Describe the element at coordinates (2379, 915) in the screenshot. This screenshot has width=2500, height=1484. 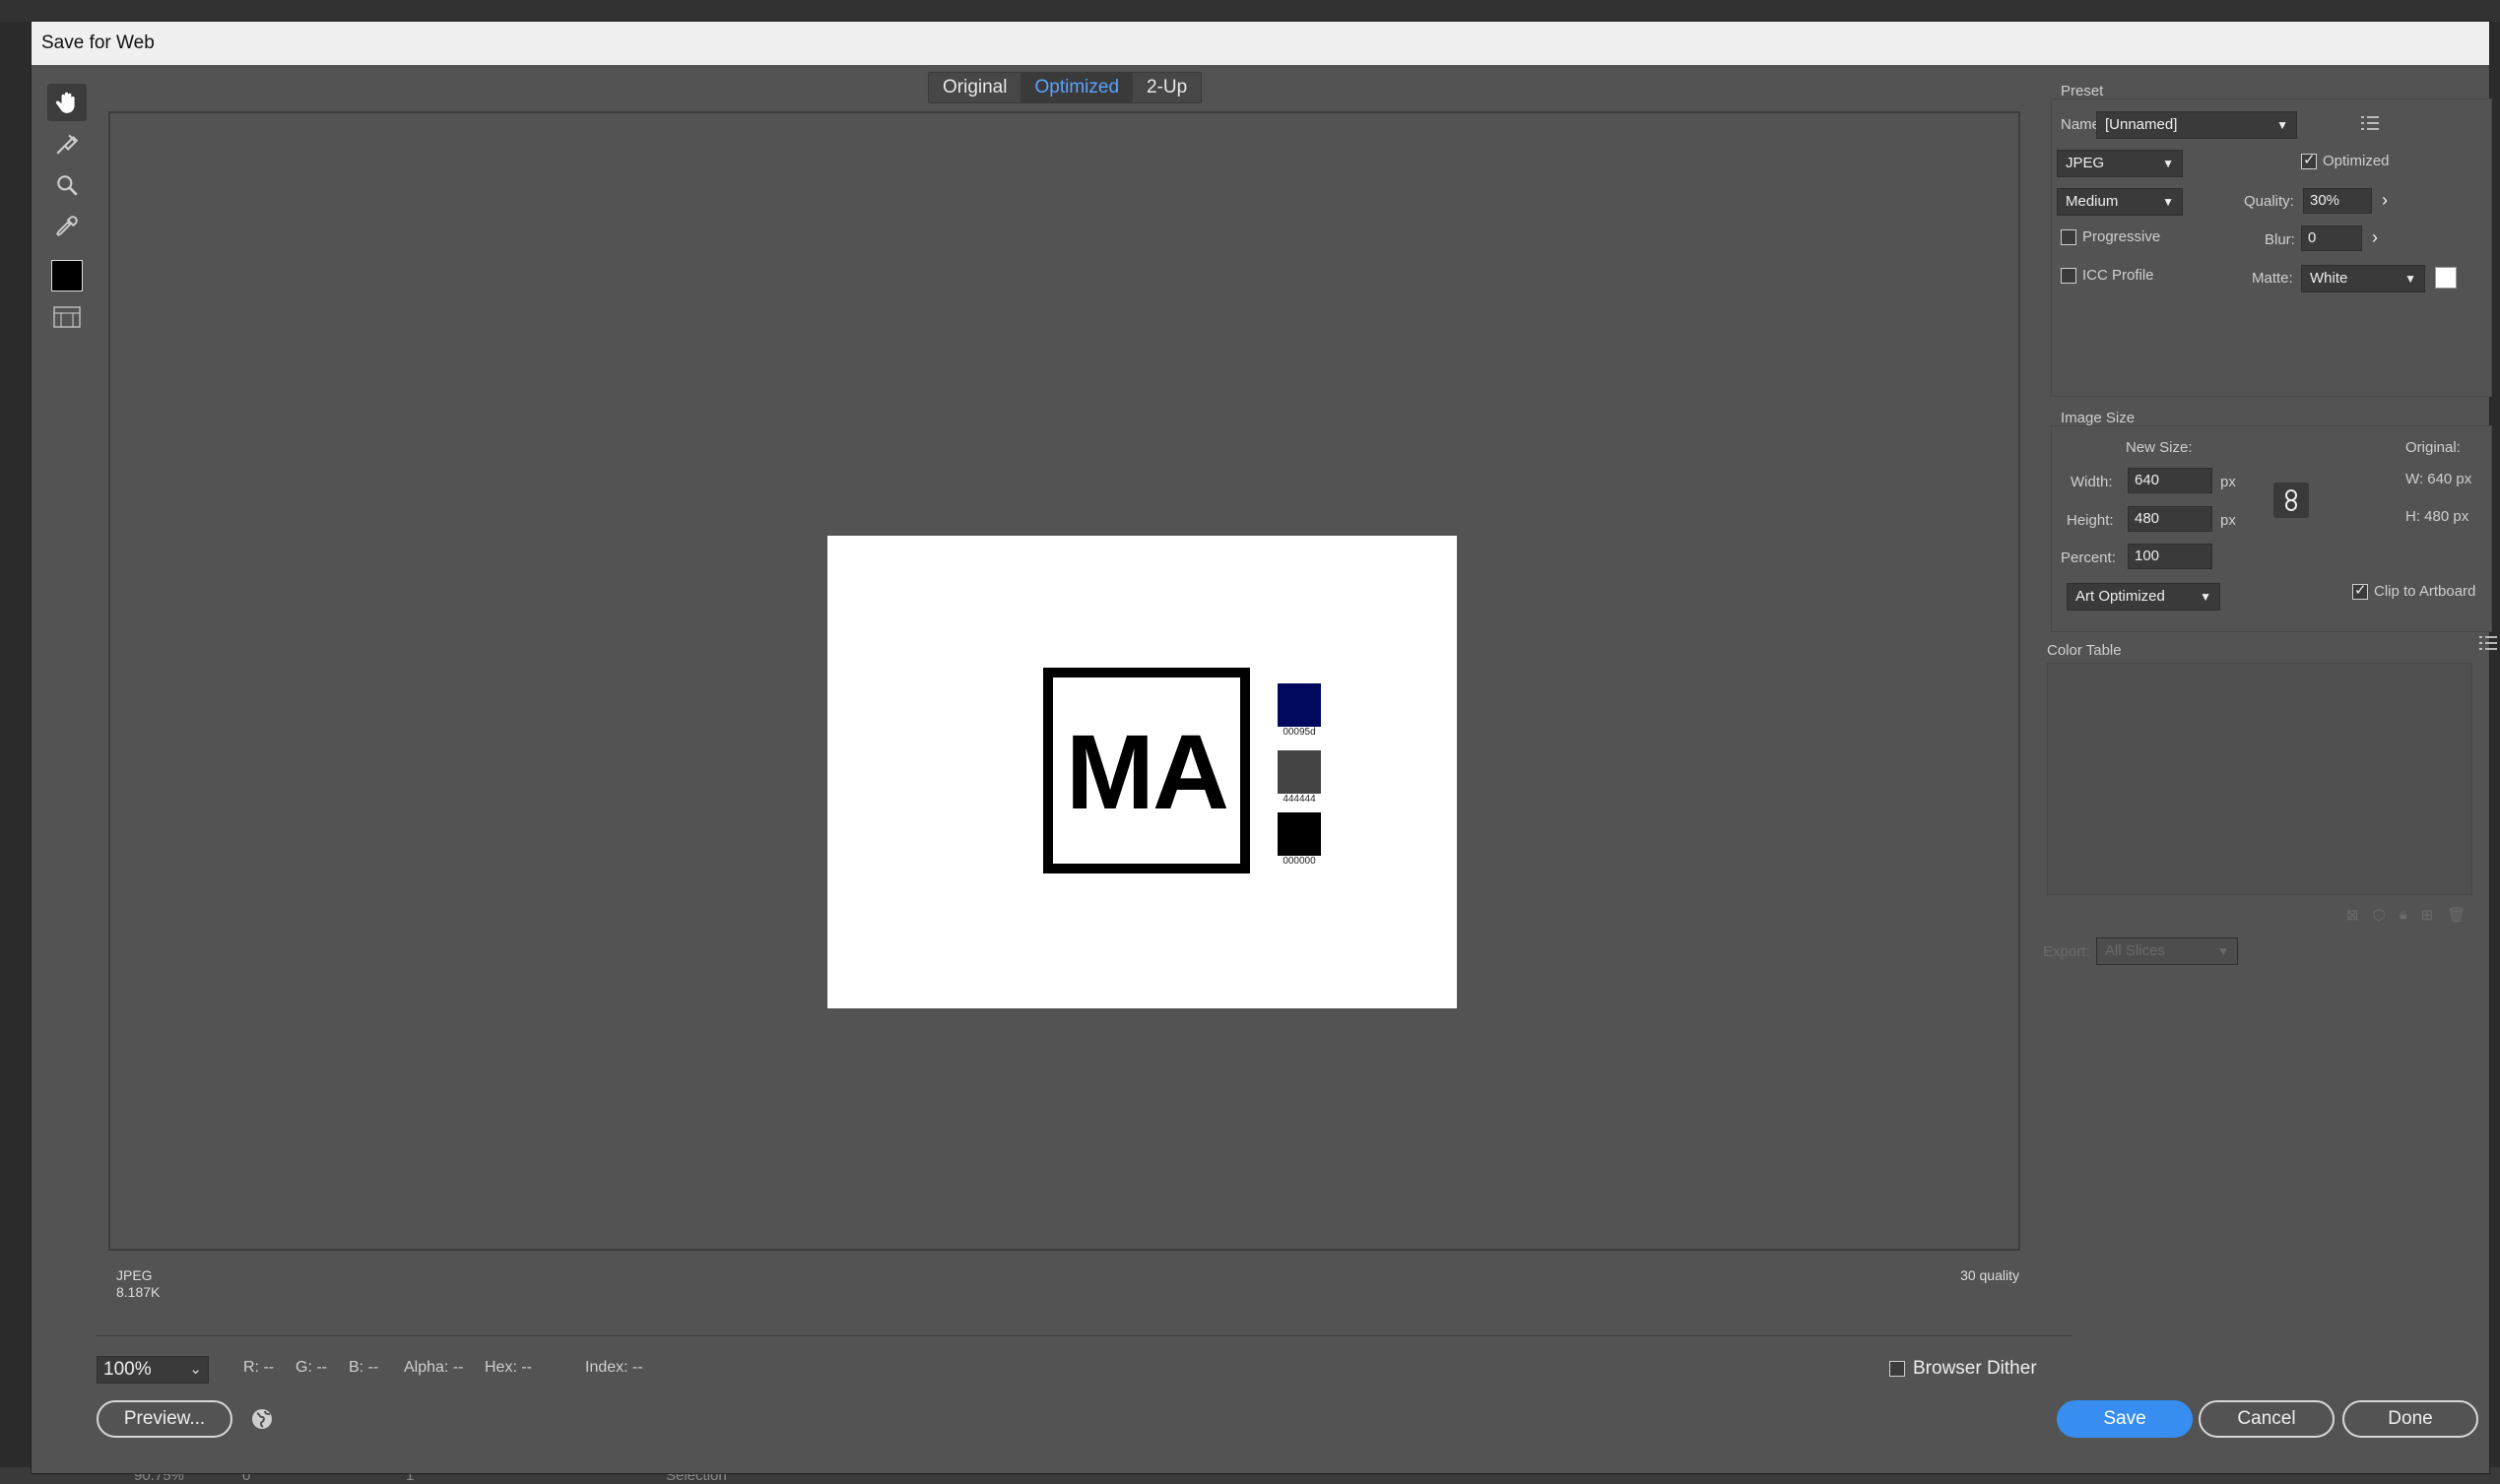
I see `web-shift-icon: ⬡` at that location.